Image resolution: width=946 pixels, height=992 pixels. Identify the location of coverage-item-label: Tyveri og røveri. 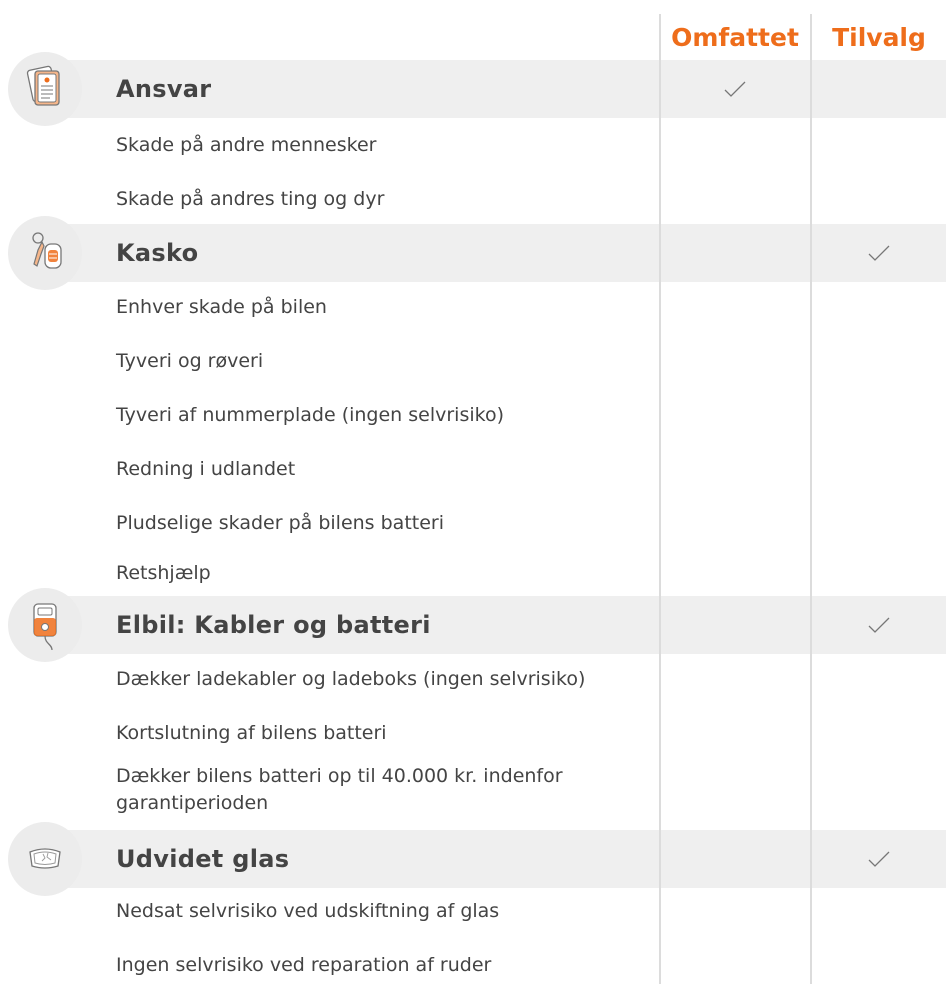
(190, 361).